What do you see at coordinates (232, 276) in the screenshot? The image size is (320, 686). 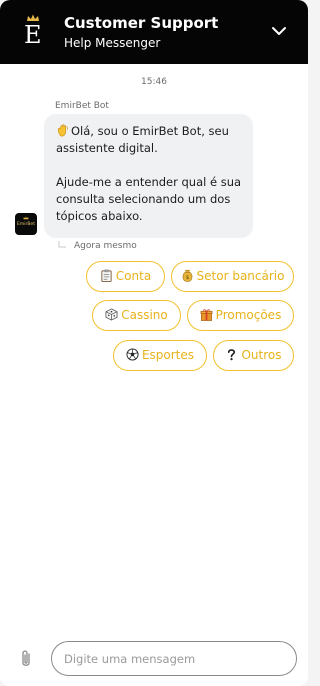 I see `quick-reply-setor-bancario: $ Setor bancário` at bounding box center [232, 276].